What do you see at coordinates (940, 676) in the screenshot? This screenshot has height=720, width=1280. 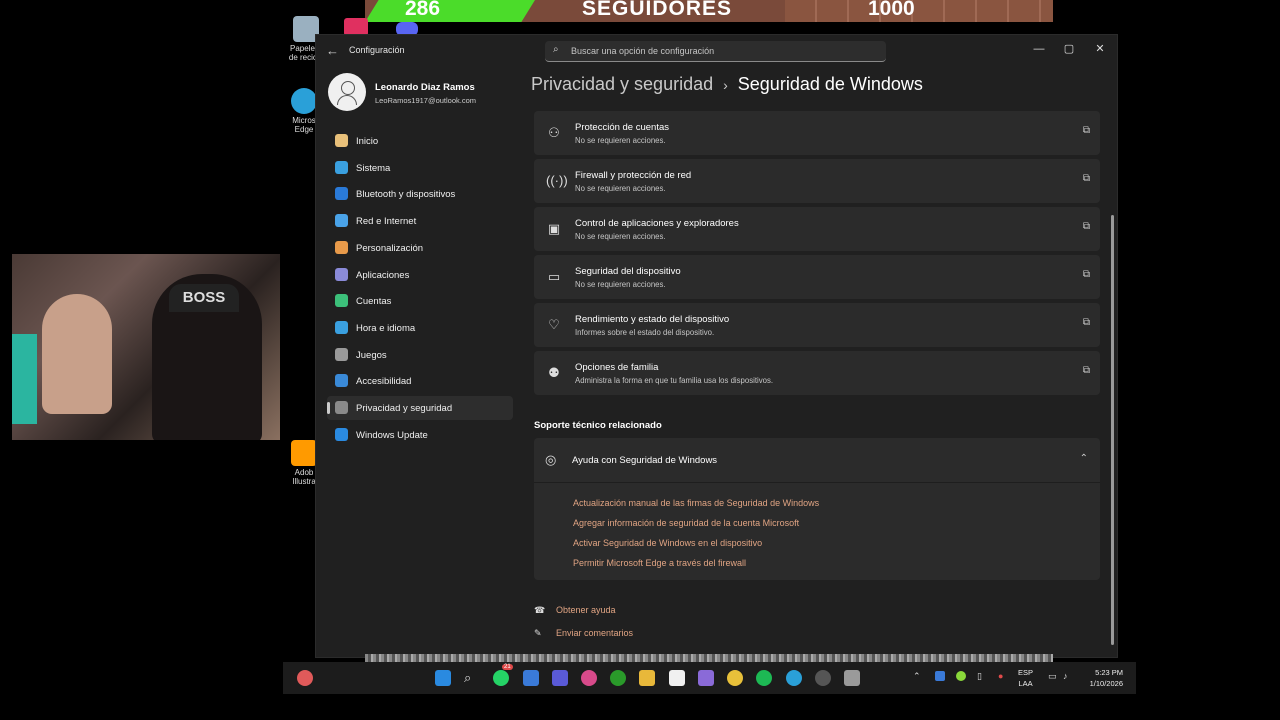 I see `tray-app-icon` at bounding box center [940, 676].